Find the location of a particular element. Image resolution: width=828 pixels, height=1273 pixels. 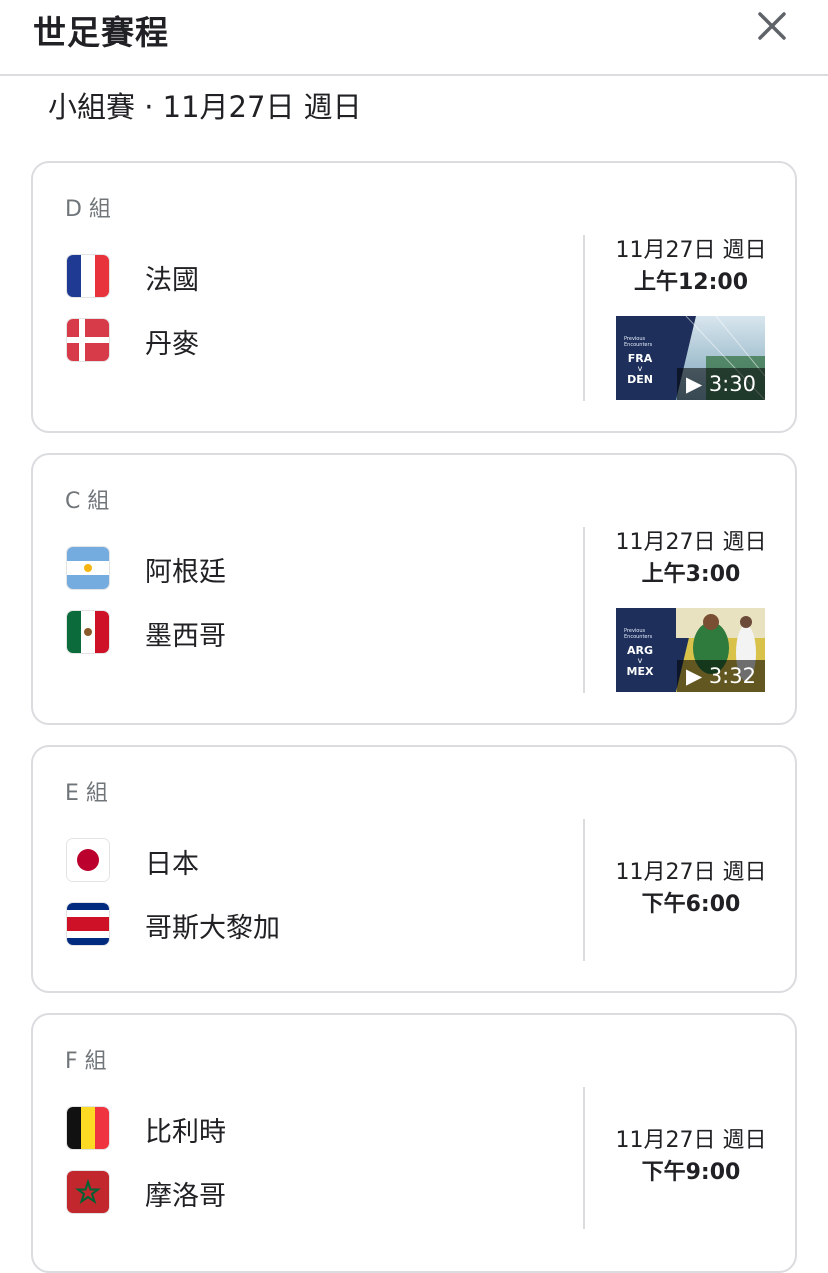

team-row: 摩洛哥 is located at coordinates (317, 1192).